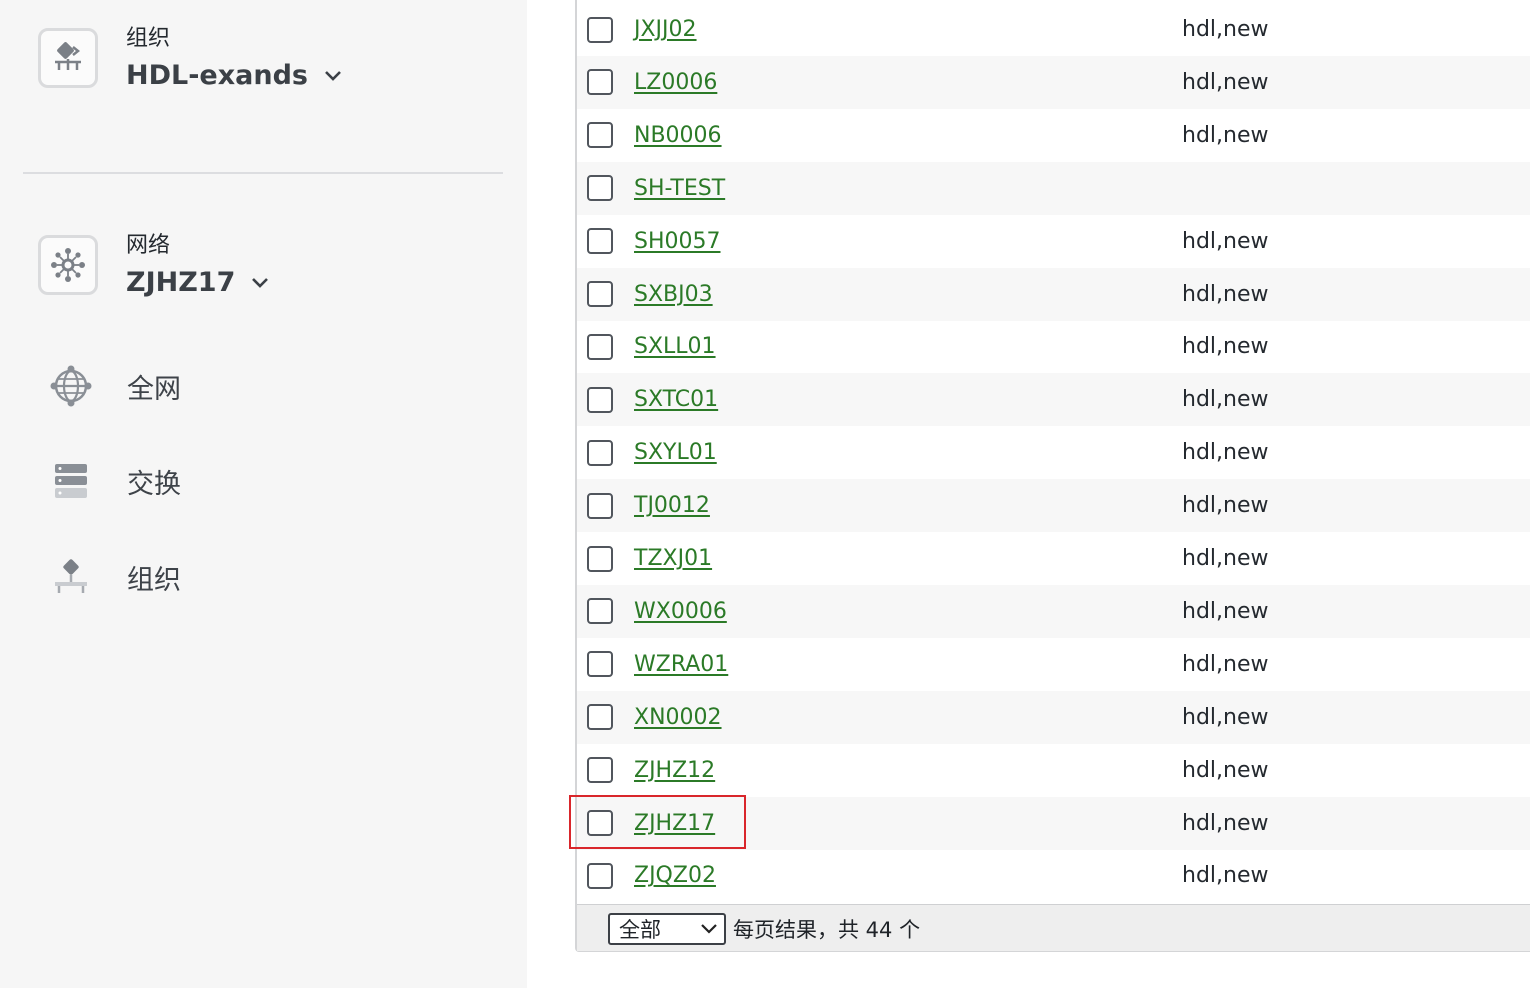 This screenshot has width=1530, height=988. Describe the element at coordinates (114, 481) in the screenshot. I see `nav-item-switching: 交换` at that location.